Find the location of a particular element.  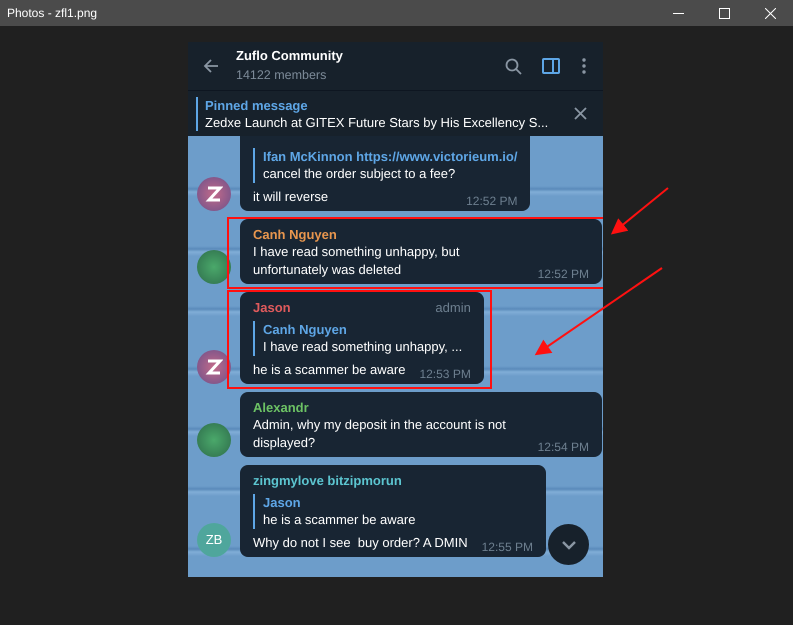

message-text: it will reverse is located at coordinates (290, 197).